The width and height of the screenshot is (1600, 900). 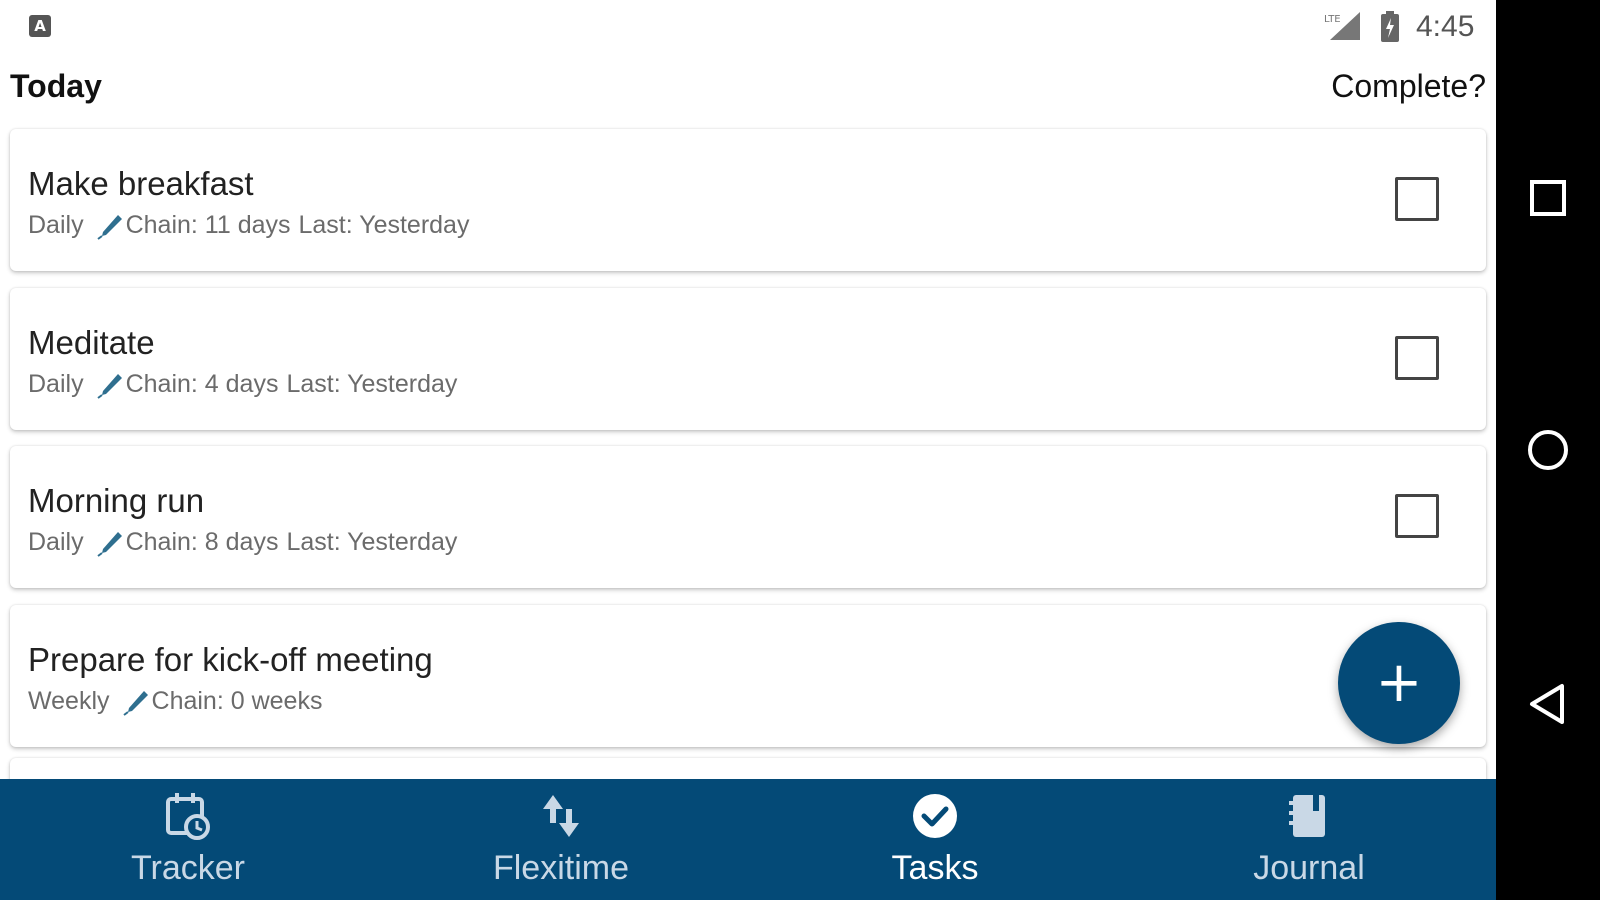 I want to click on nav-label-journal: Journal, so click(x=1309, y=868).